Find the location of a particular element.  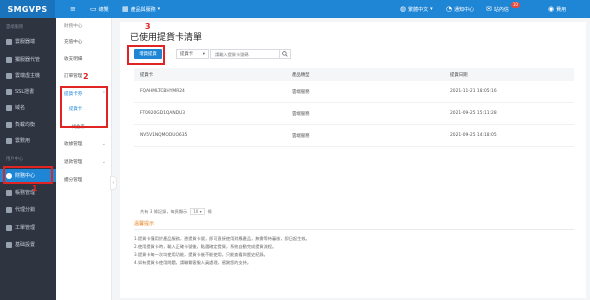

table-header: 提貨卡 產品類型 提貨日期 is located at coordinates (354, 74).